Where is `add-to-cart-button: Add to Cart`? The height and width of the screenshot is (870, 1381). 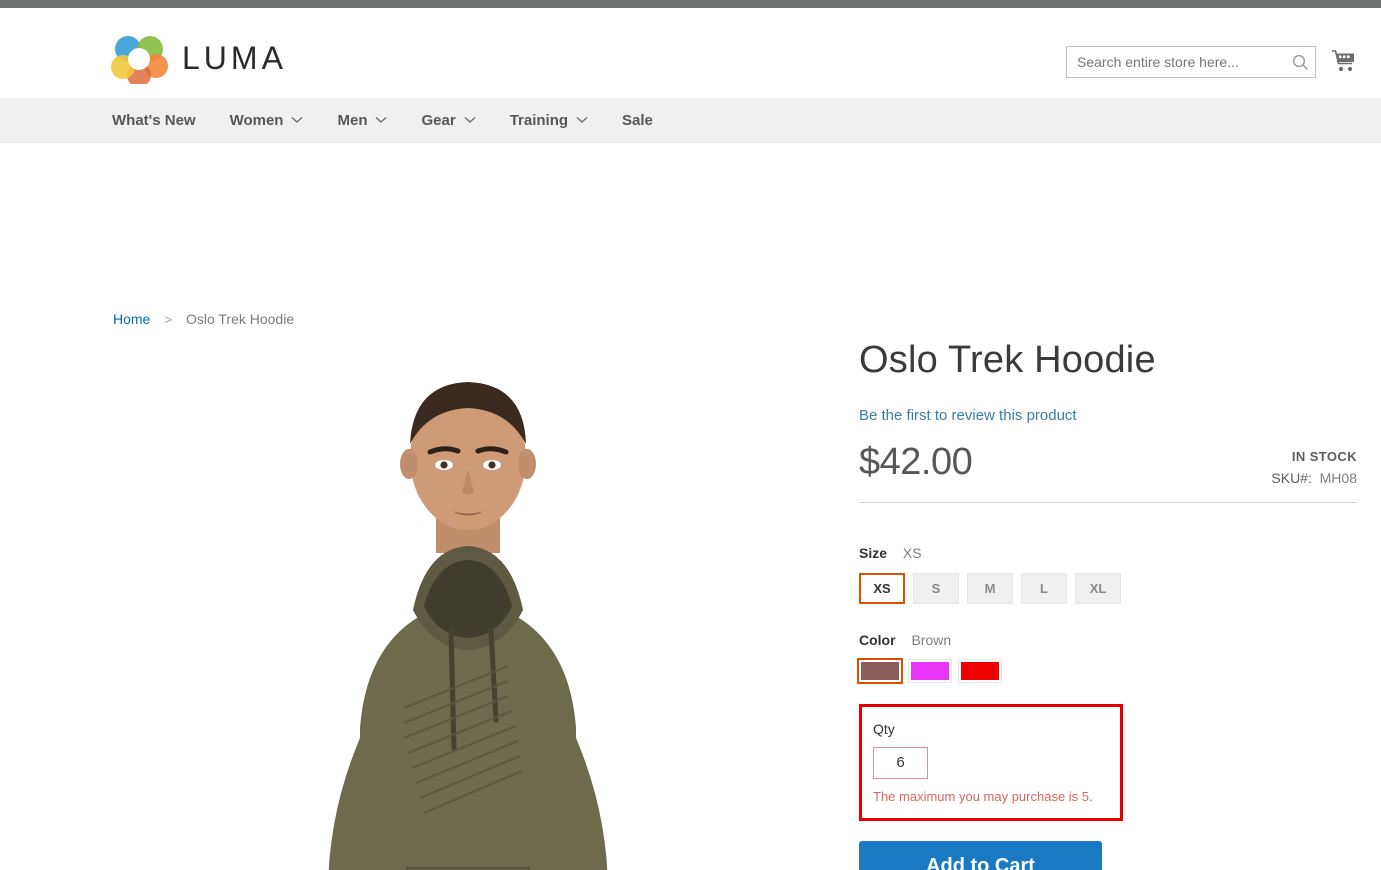 add-to-cart-button: Add to Cart is located at coordinates (980, 855).